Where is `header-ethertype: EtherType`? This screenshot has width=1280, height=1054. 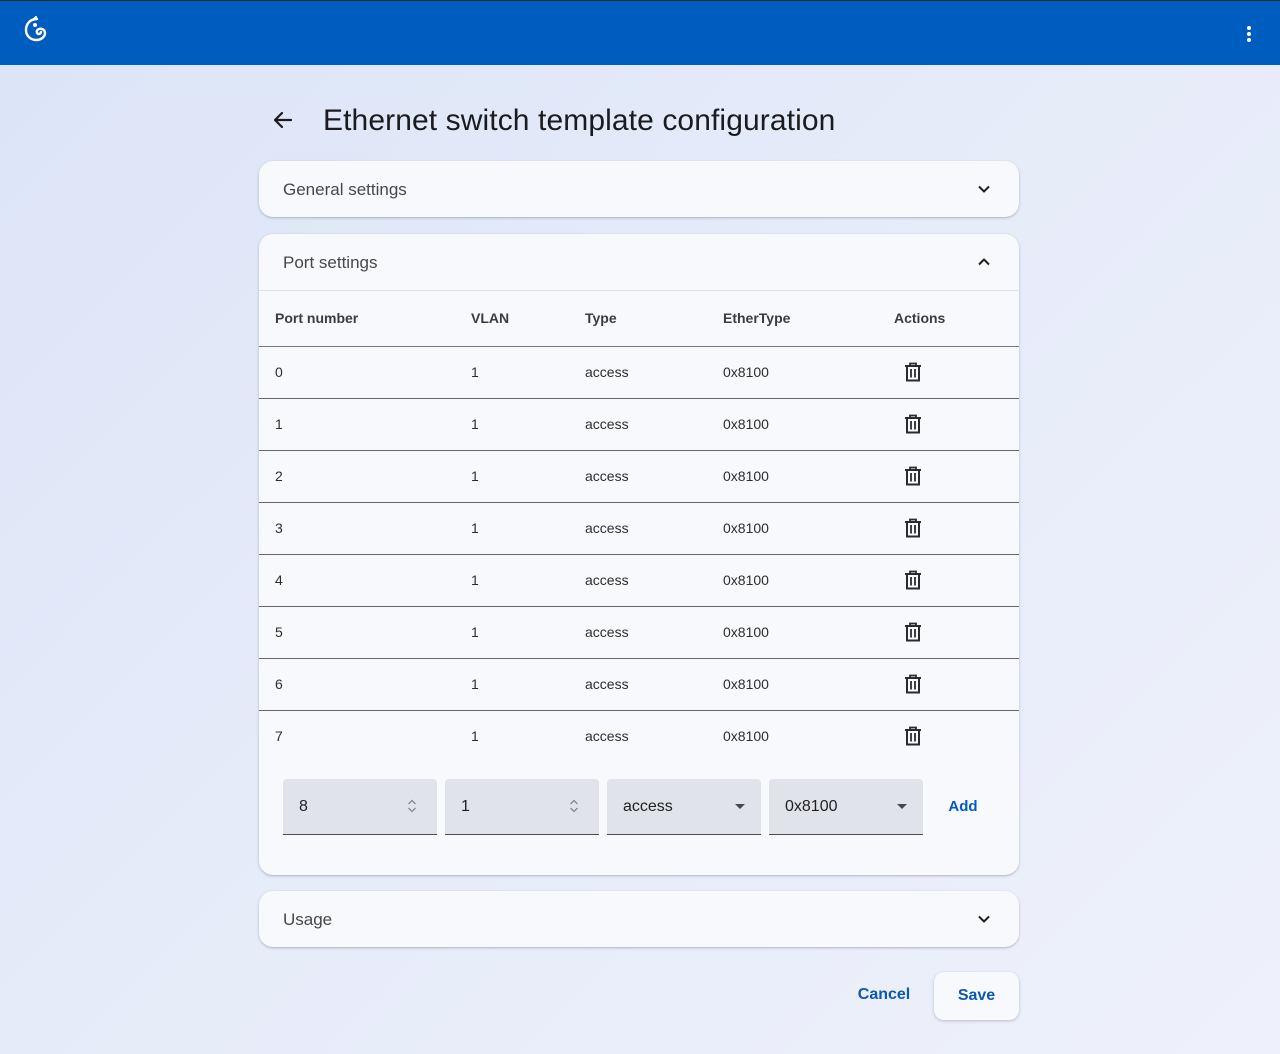 header-ethertype: EtherType is located at coordinates (757, 318).